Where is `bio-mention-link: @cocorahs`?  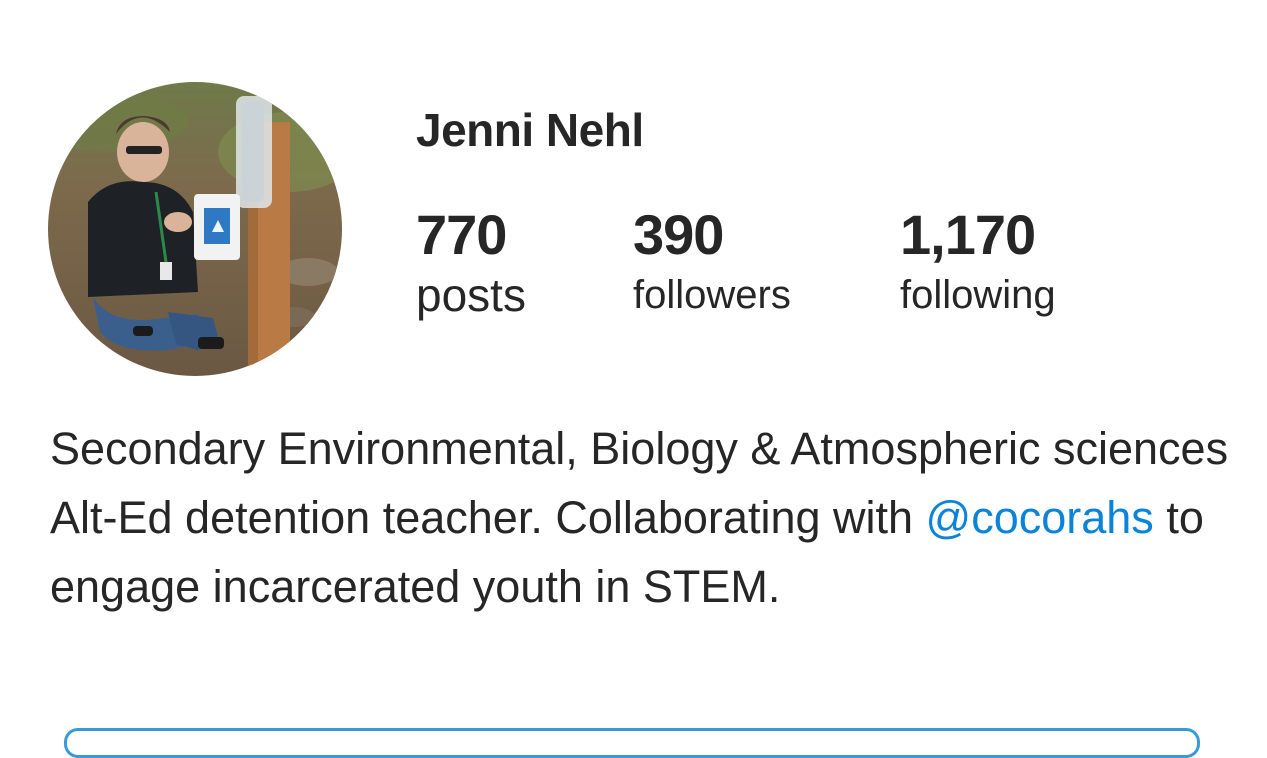
bio-mention-link: @cocorahs is located at coordinates (1040, 517).